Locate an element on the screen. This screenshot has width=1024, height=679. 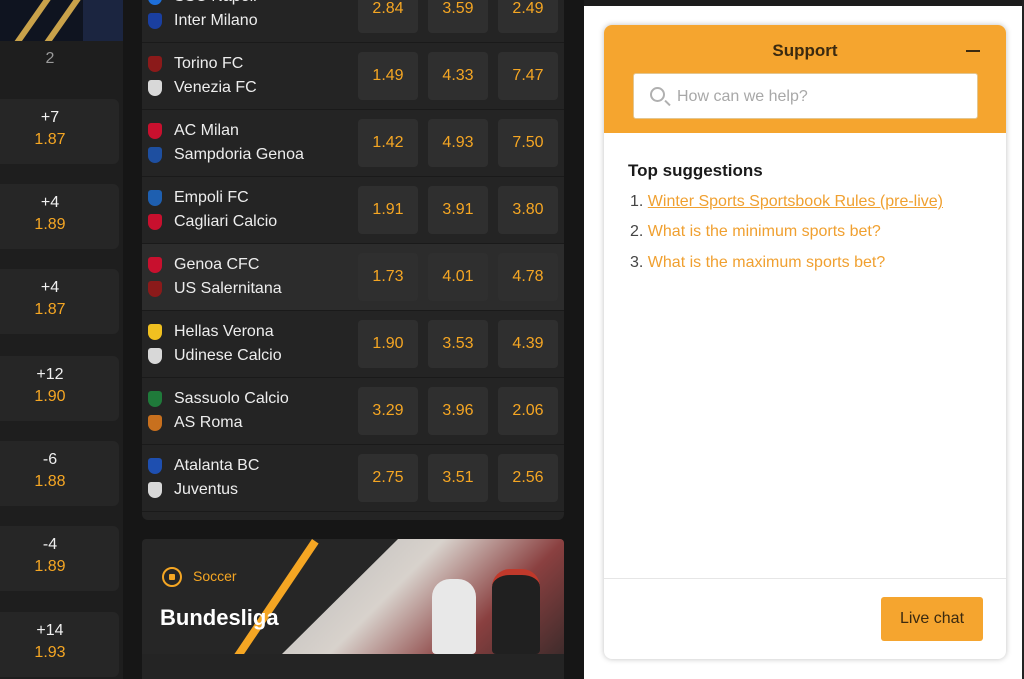
handicap-odd-button: +7 1.87 is located at coordinates (59, 131).